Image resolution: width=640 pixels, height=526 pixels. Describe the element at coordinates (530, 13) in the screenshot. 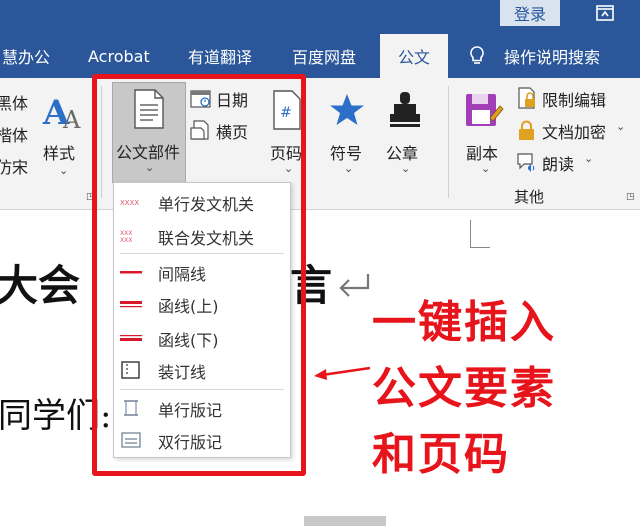

I see `login-button: 登录` at that location.